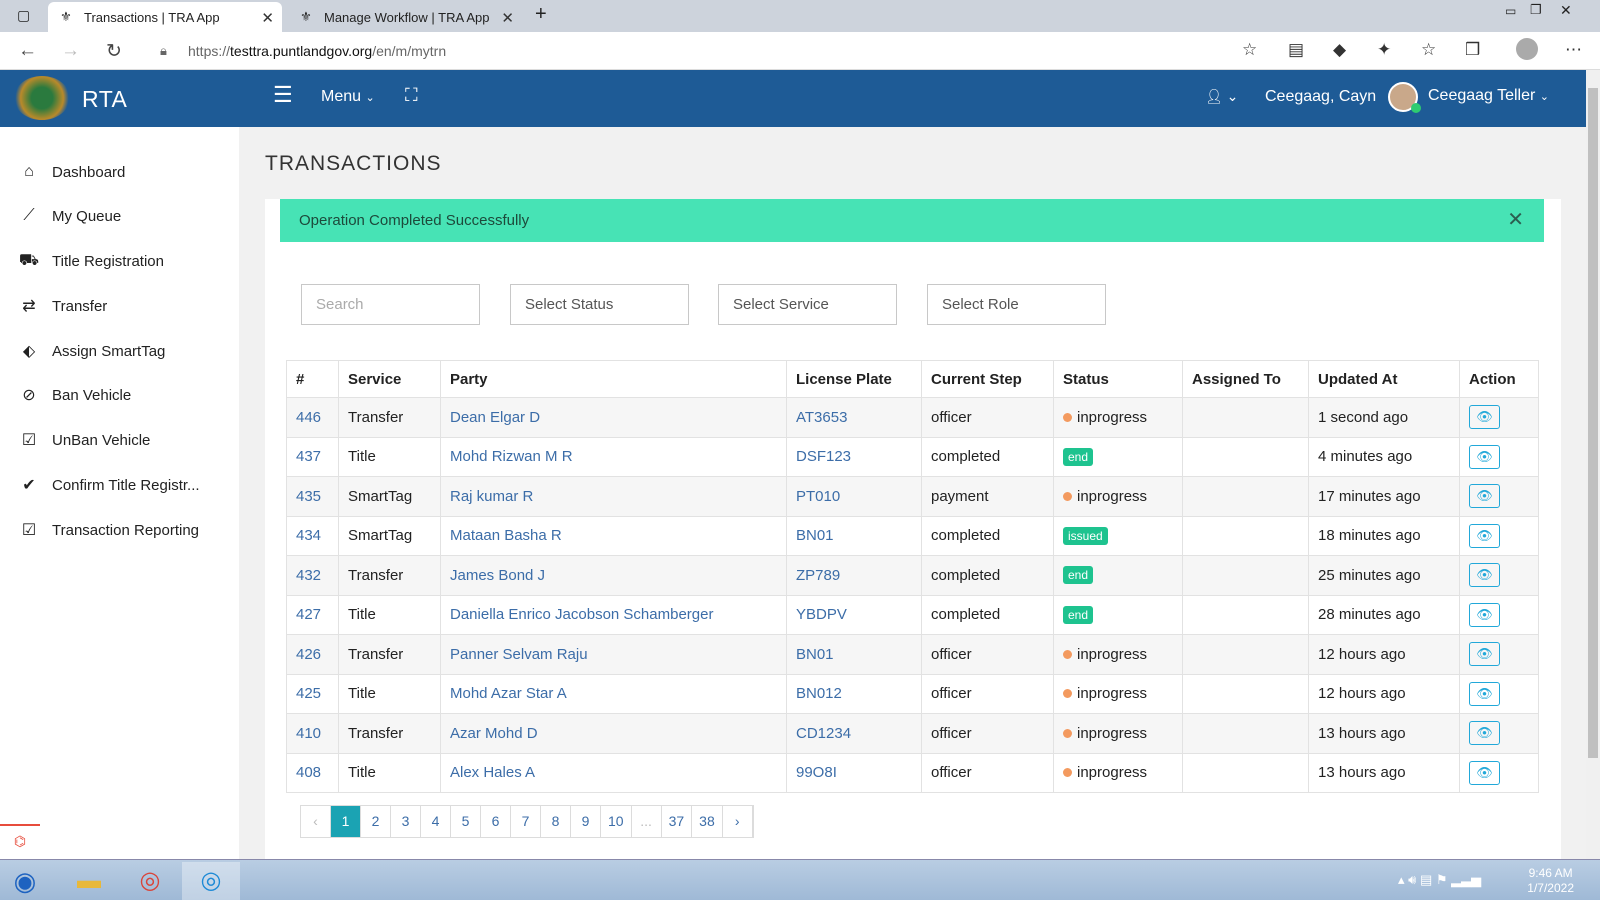  I want to click on close-icon: ✕, so click(1515, 220).